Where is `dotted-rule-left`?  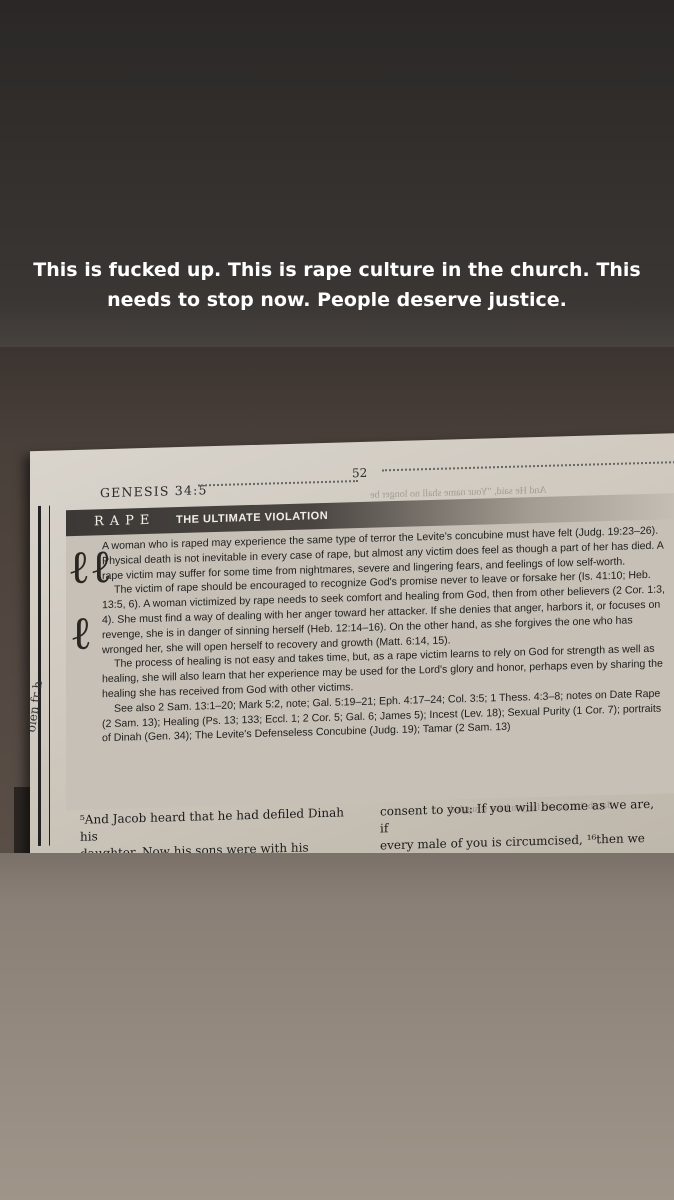 dotted-rule-left is located at coordinates (278, 483).